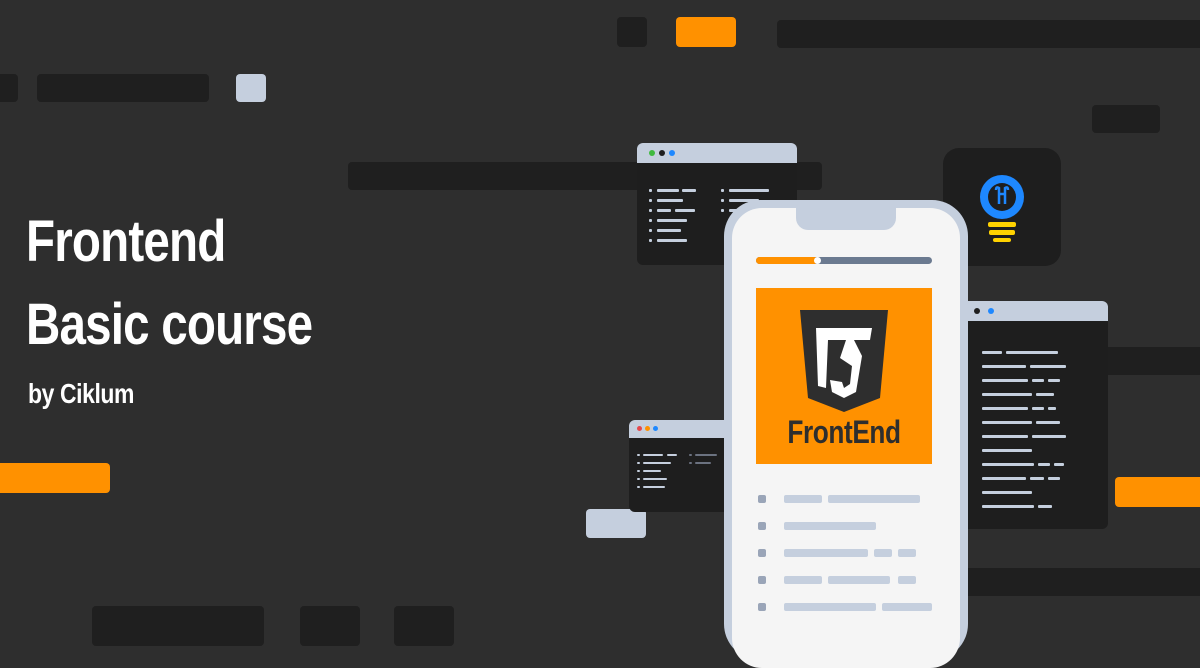 This screenshot has height=668, width=1200. What do you see at coordinates (169, 324) in the screenshot?
I see `course-subtitle: Basic course` at bounding box center [169, 324].